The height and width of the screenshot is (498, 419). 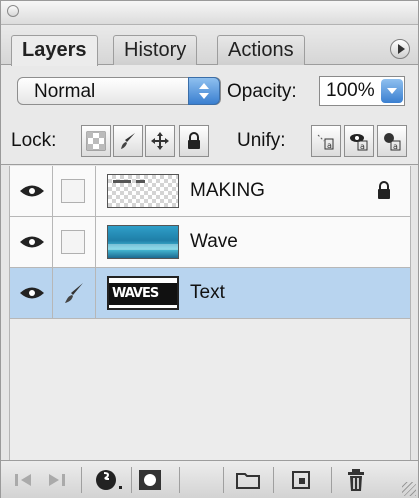 I want to click on tab-layers: Layers, so click(x=54, y=50).